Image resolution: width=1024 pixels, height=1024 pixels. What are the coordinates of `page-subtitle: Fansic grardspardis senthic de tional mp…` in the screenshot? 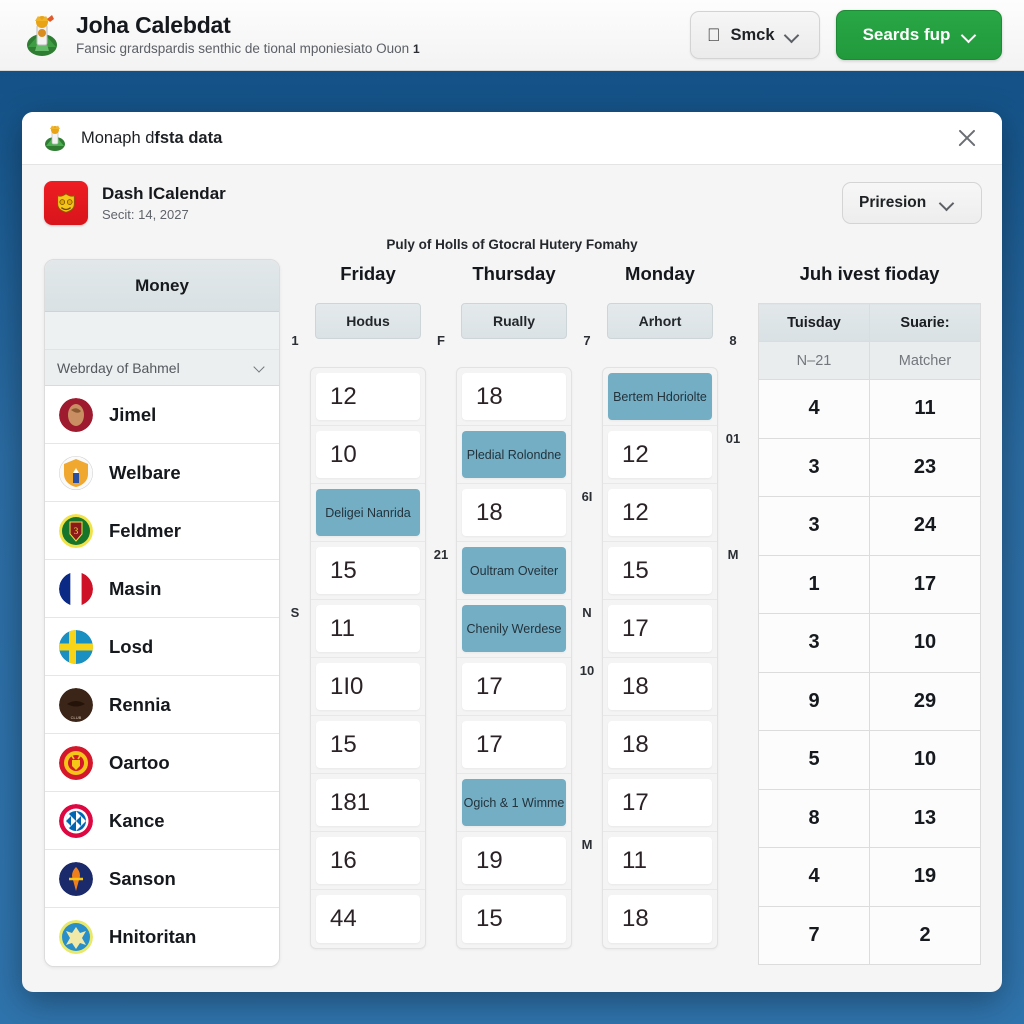 It's located at (248, 49).